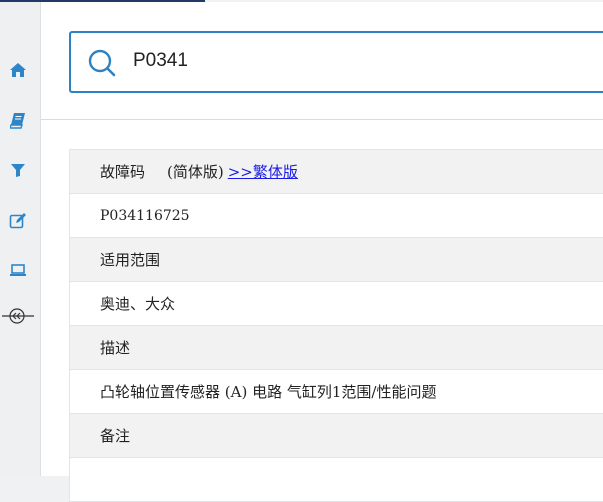 The width and height of the screenshot is (603, 502). What do you see at coordinates (195, 172) in the screenshot?
I see `simplified-version-label: (简体版)` at bounding box center [195, 172].